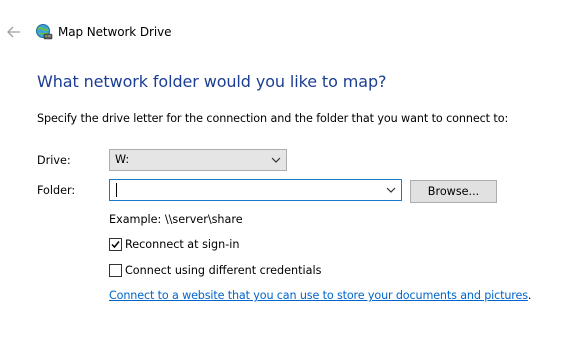 The image size is (564, 343). I want to click on checkmark-icon, so click(115, 245).